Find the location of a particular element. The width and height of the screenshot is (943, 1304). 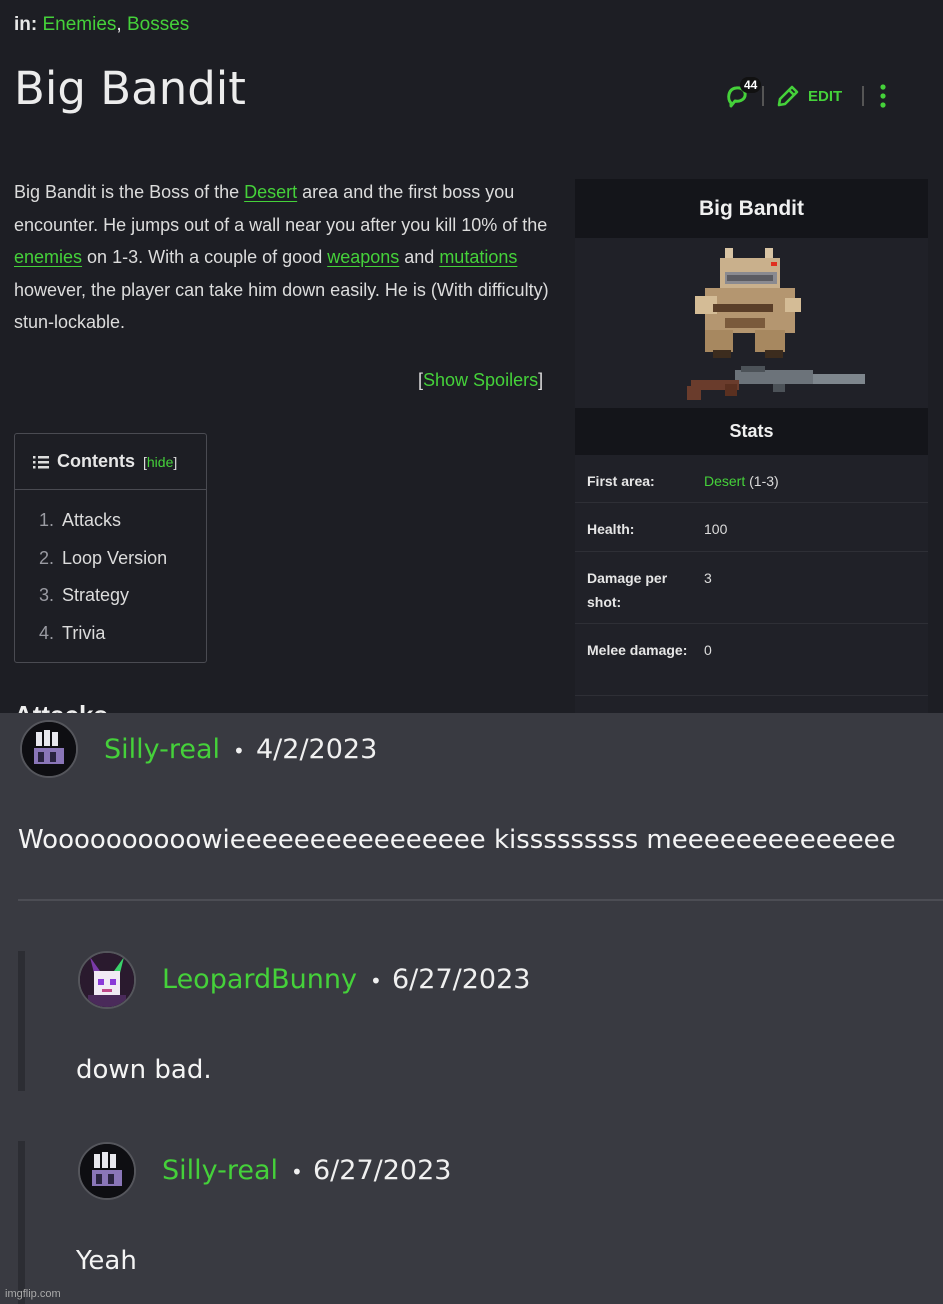

more-options-icon is located at coordinates (883, 96).